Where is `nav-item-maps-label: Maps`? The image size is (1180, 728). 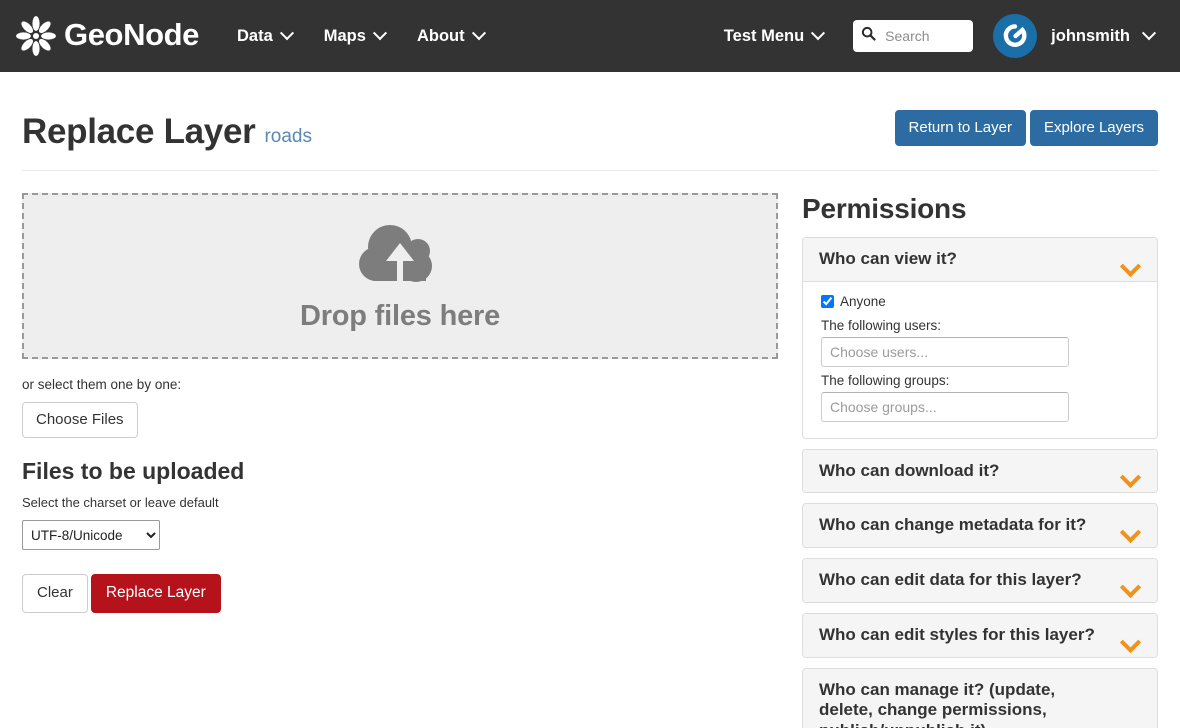 nav-item-maps-label: Maps is located at coordinates (344, 35).